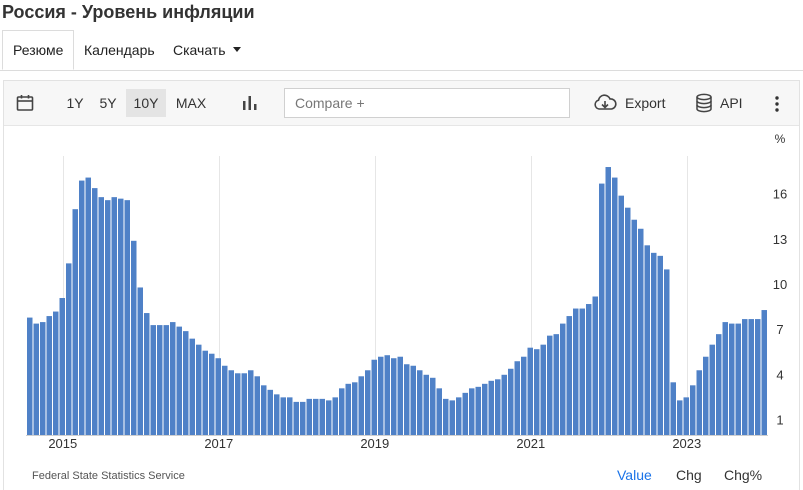  Describe the element at coordinates (689, 475) in the screenshot. I see `mode-chg-button: Chg` at that location.